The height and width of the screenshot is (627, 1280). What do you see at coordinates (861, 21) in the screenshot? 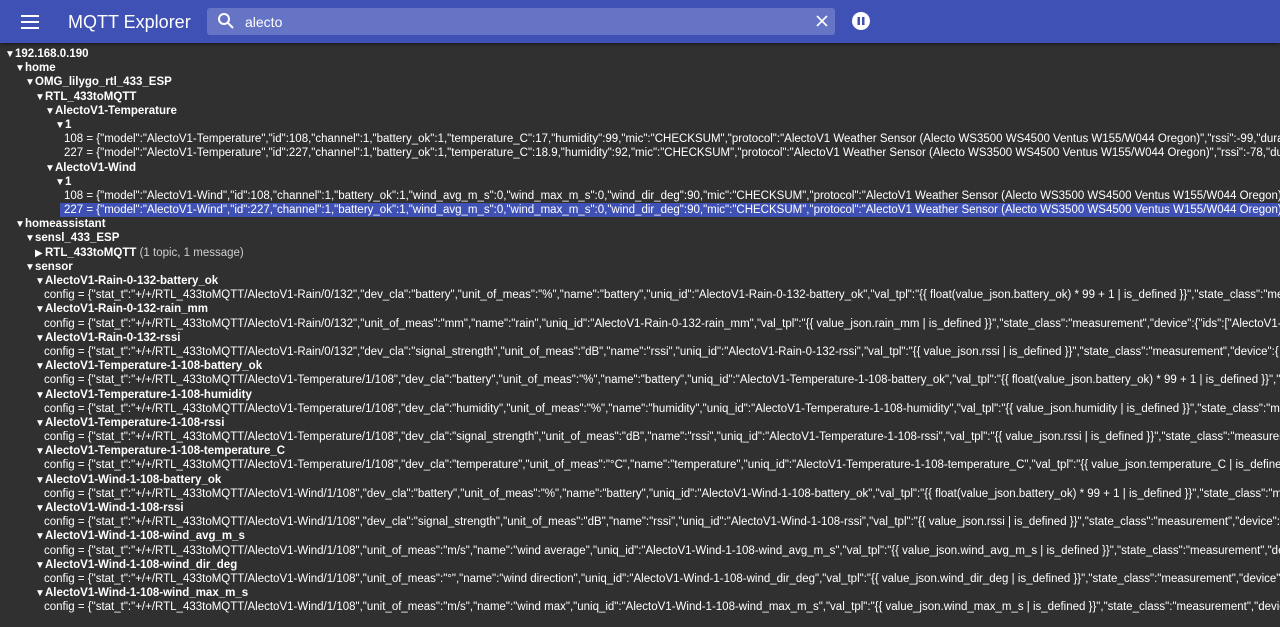
I see `pause-icon` at bounding box center [861, 21].